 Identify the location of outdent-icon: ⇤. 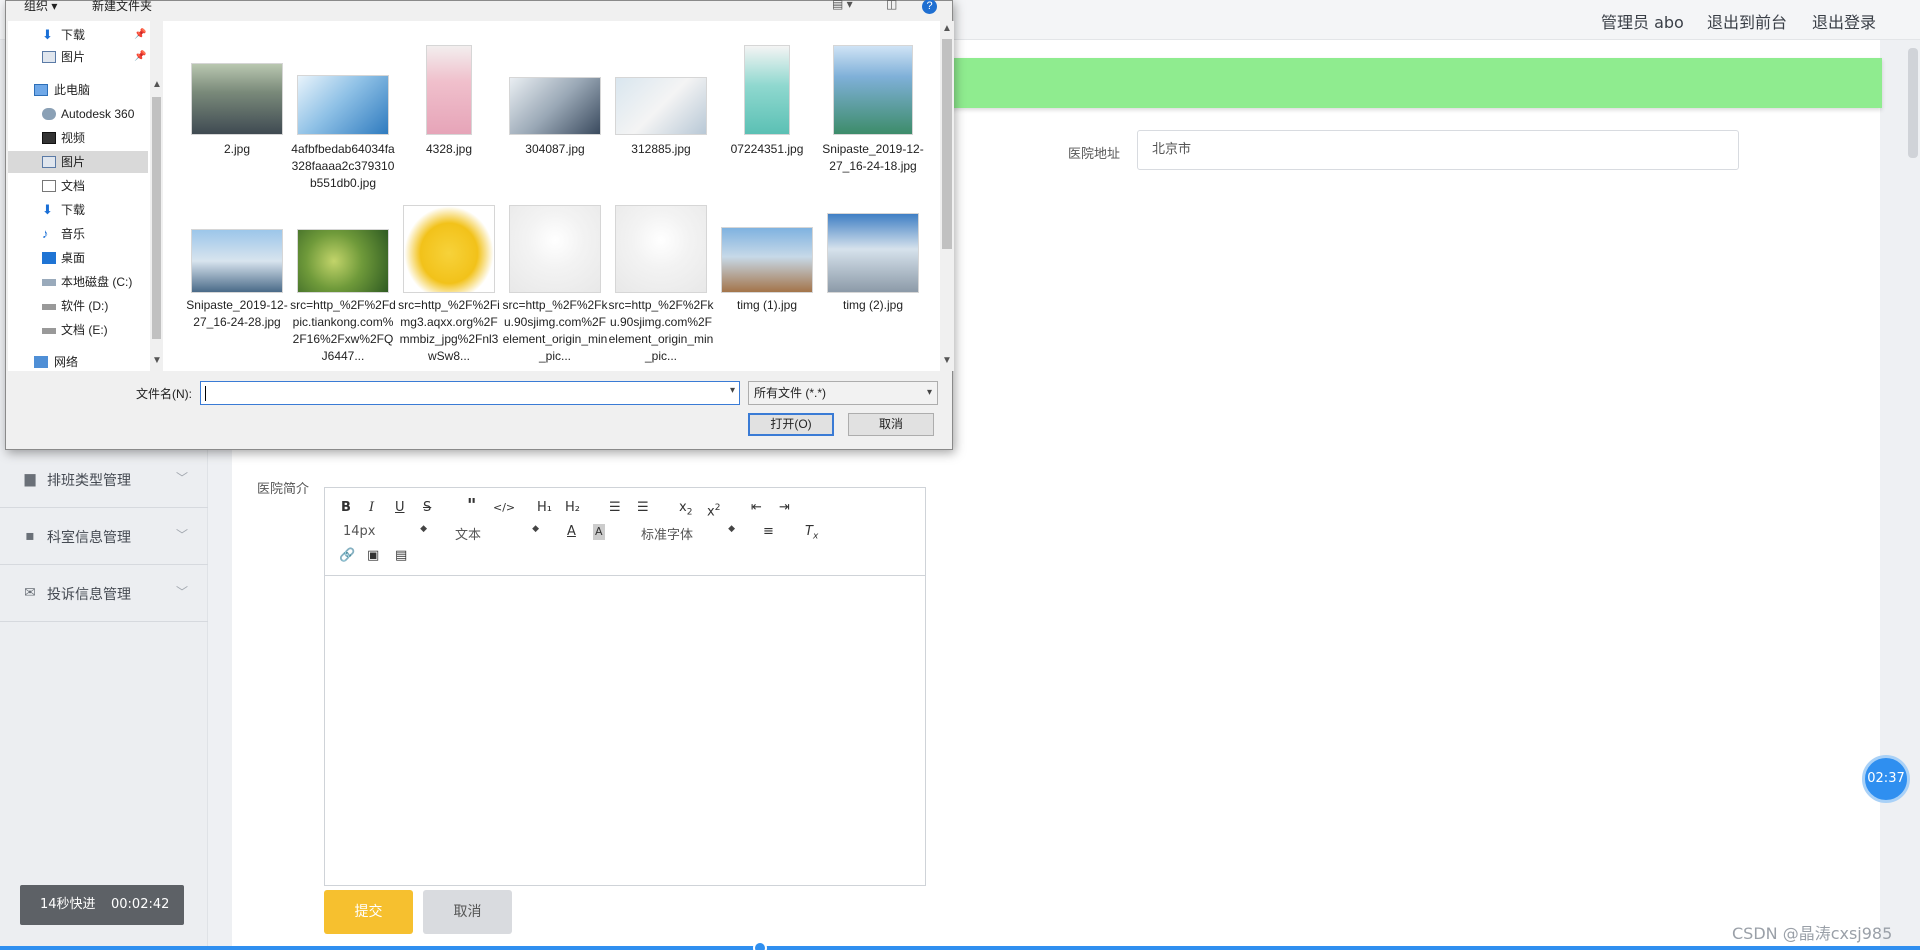
(756, 508).